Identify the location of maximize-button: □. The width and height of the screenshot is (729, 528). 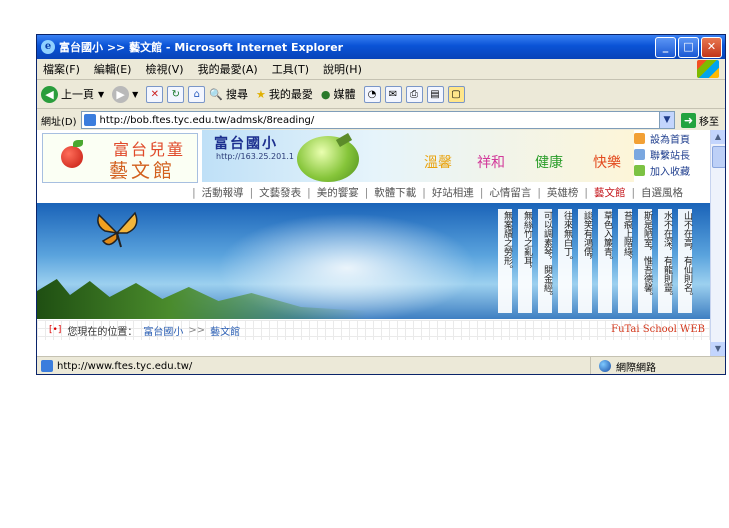
(688, 47).